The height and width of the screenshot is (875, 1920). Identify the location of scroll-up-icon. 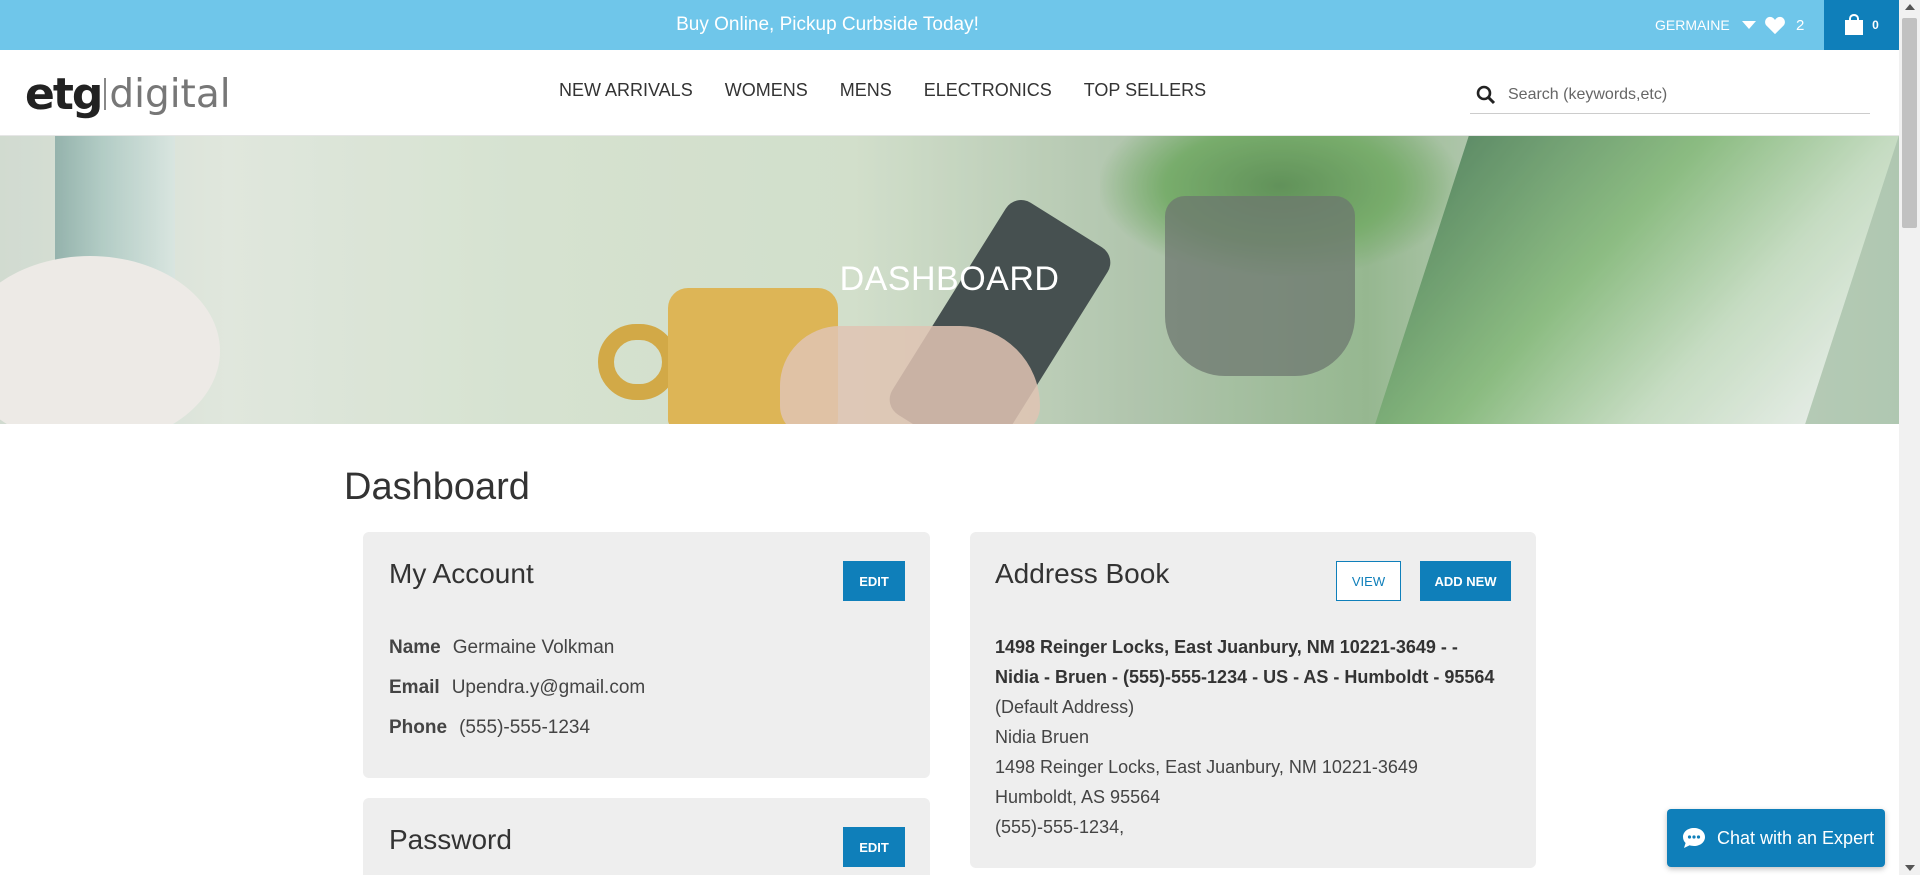
(1910, 7).